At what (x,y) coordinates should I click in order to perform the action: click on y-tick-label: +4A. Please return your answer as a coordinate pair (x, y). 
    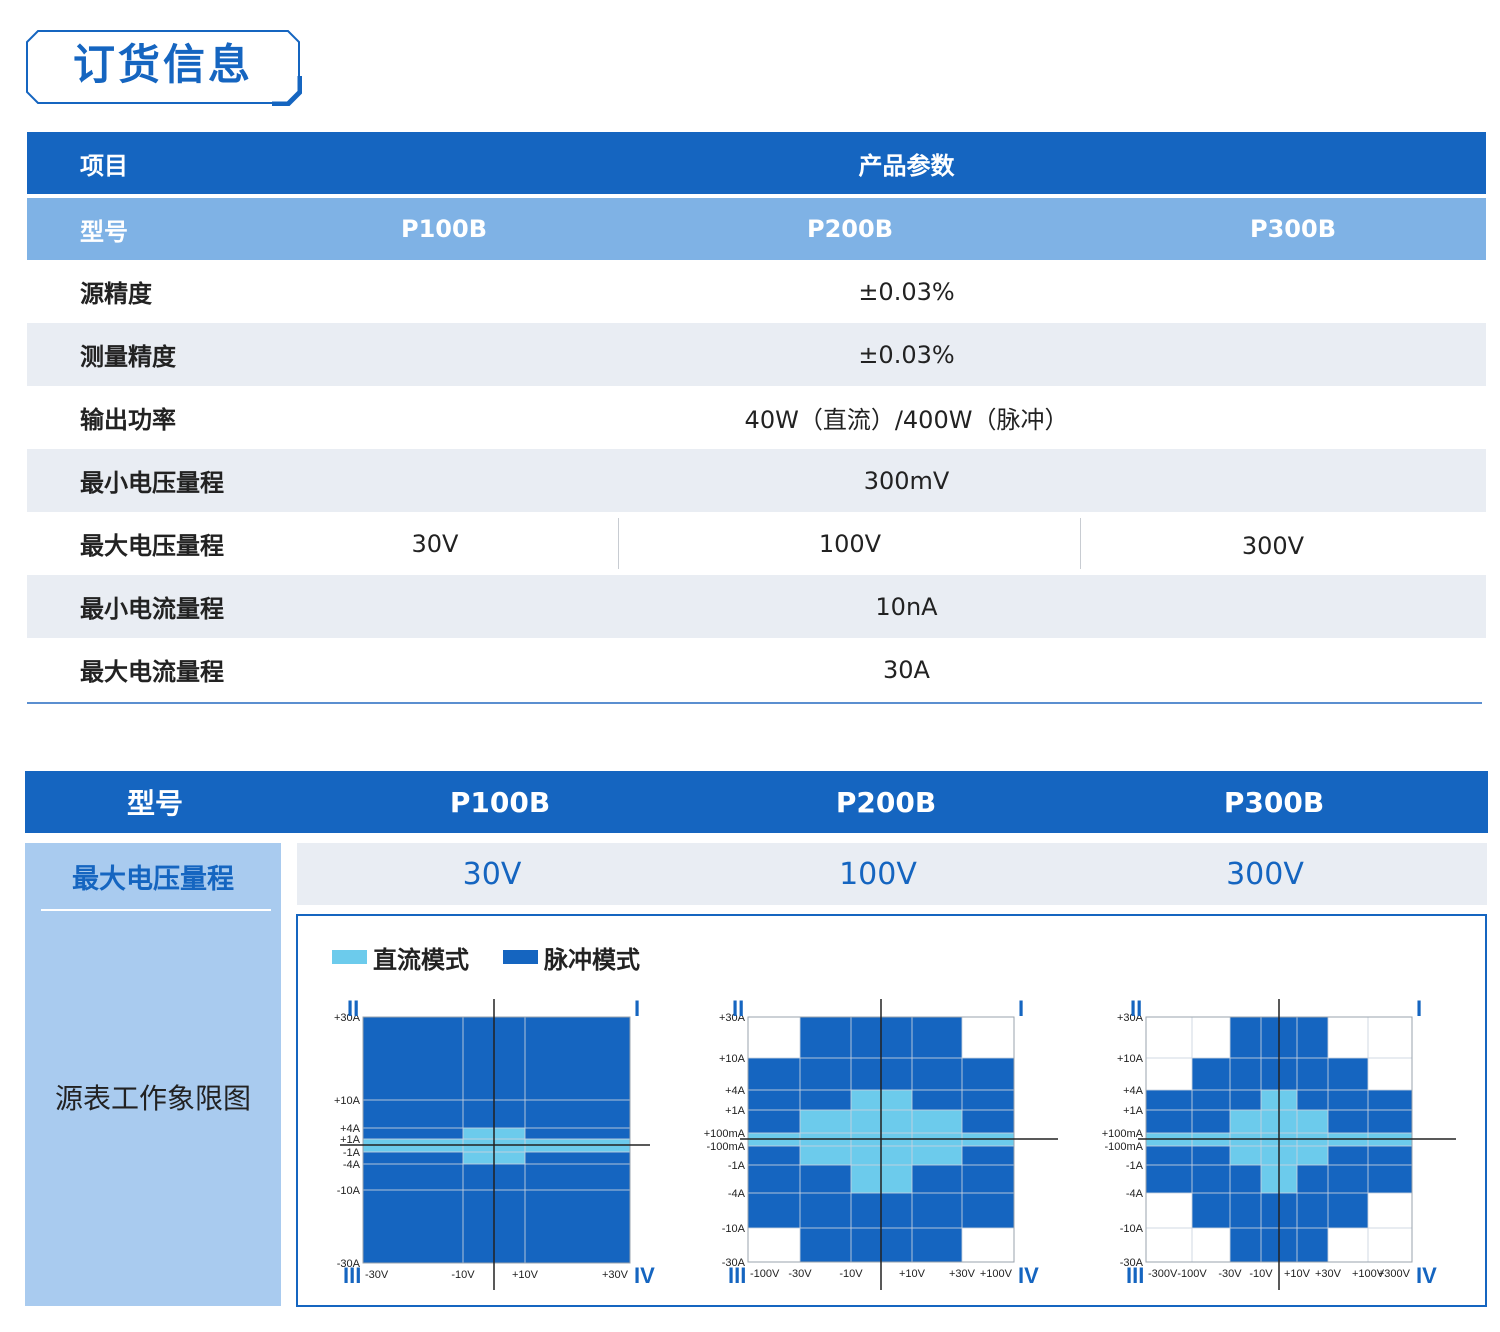
    Looking at the image, I should click on (1133, 1091).